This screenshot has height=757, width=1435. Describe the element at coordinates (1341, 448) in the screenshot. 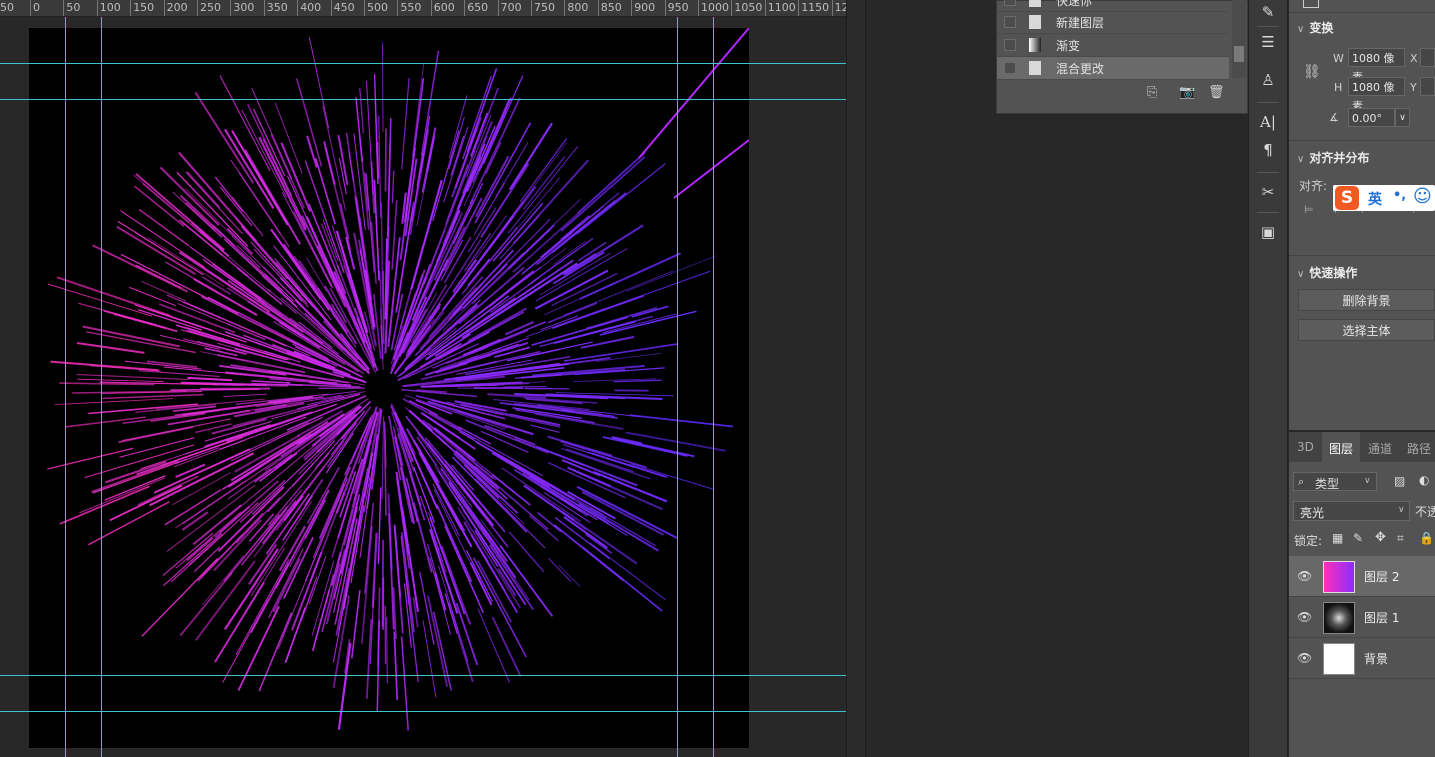

I see `tab-layers: 图层` at that location.